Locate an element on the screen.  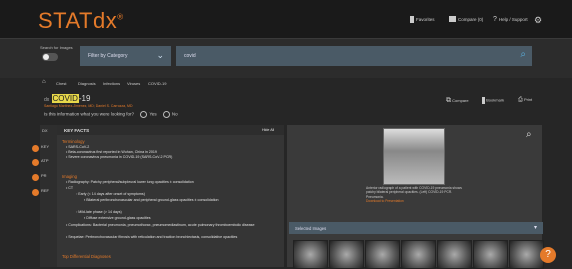
compare-icon: ⧉ is located at coordinates (448, 100).